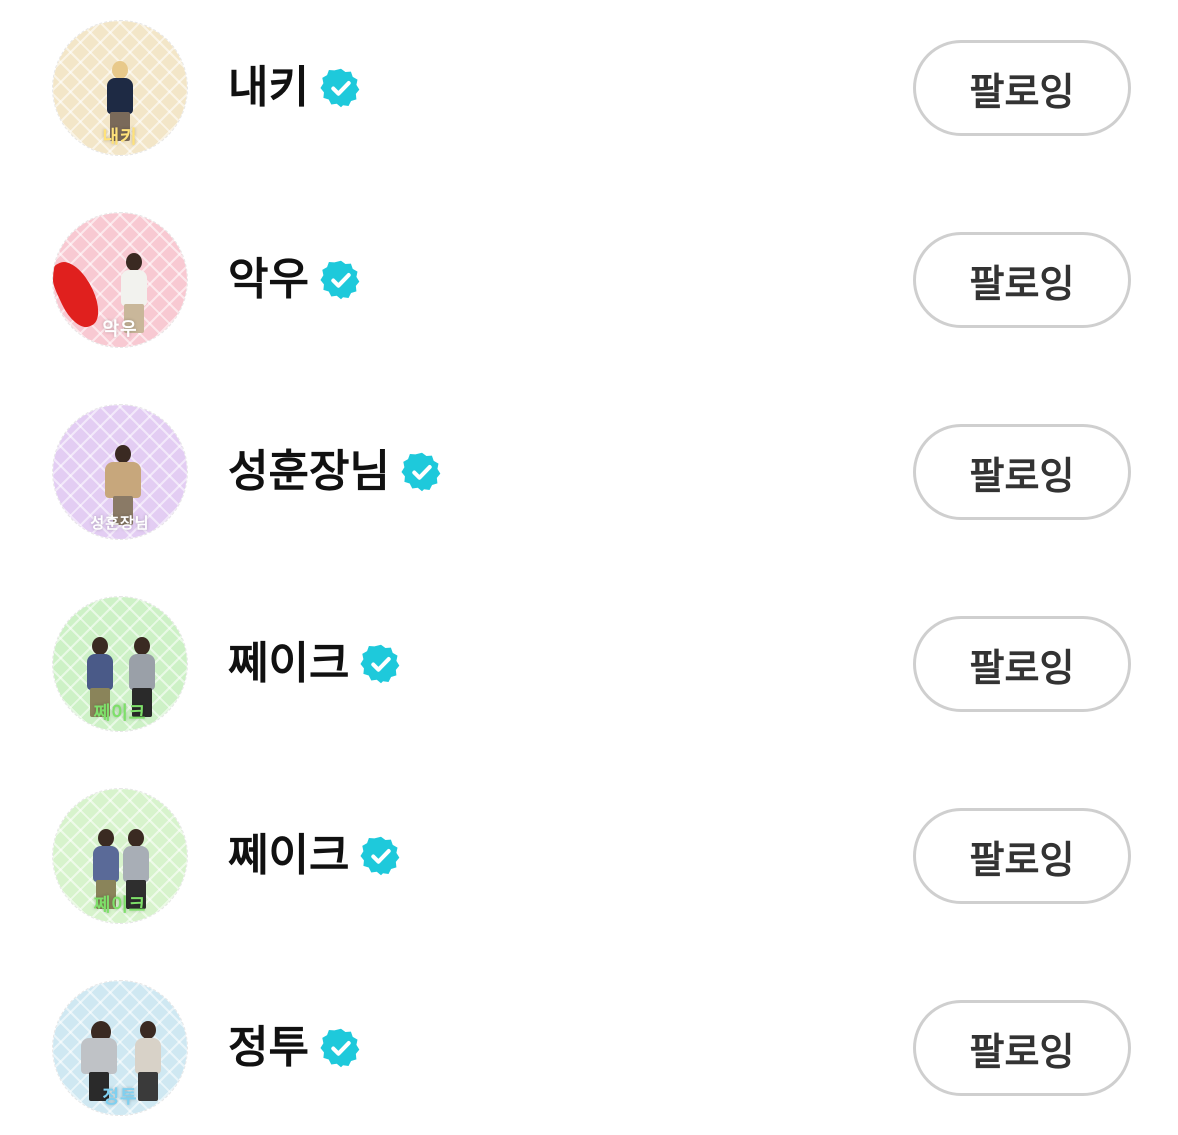 Image resolution: width=1178 pixels, height=1135 pixels. Describe the element at coordinates (589, 282) in the screenshot. I see `list-item: 악우 악우 팔로잉` at that location.